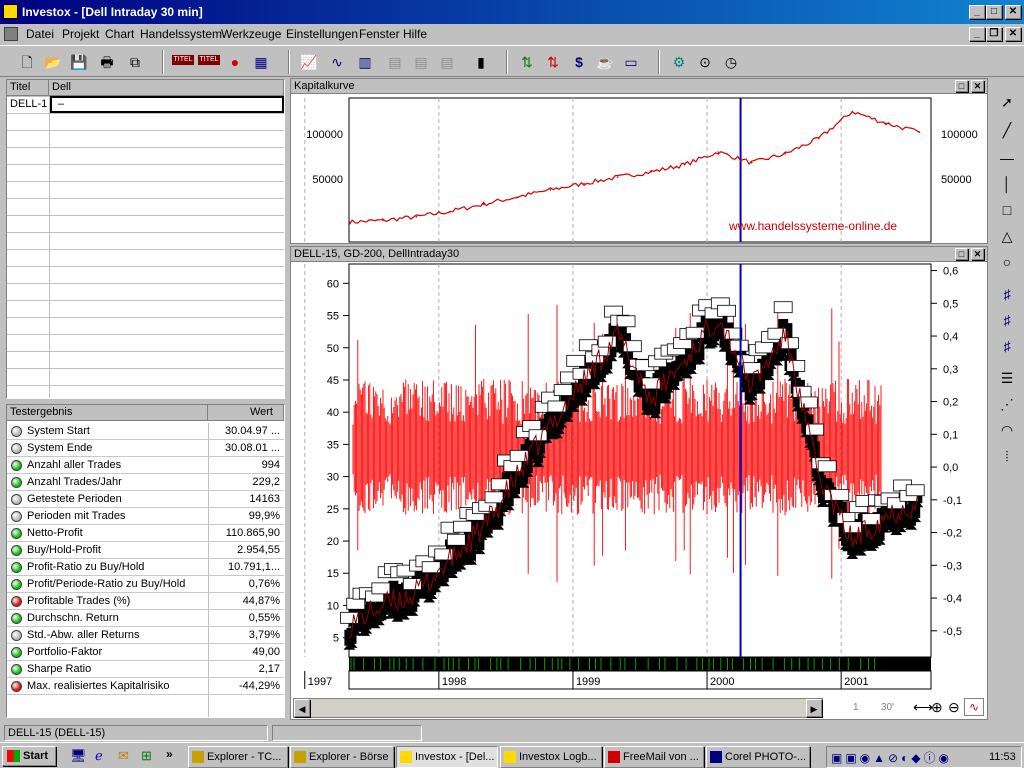  Describe the element at coordinates (145, 686) in the screenshot. I see `result-row: Max. realisiertes Kapitalrisiko -44,29%` at that location.